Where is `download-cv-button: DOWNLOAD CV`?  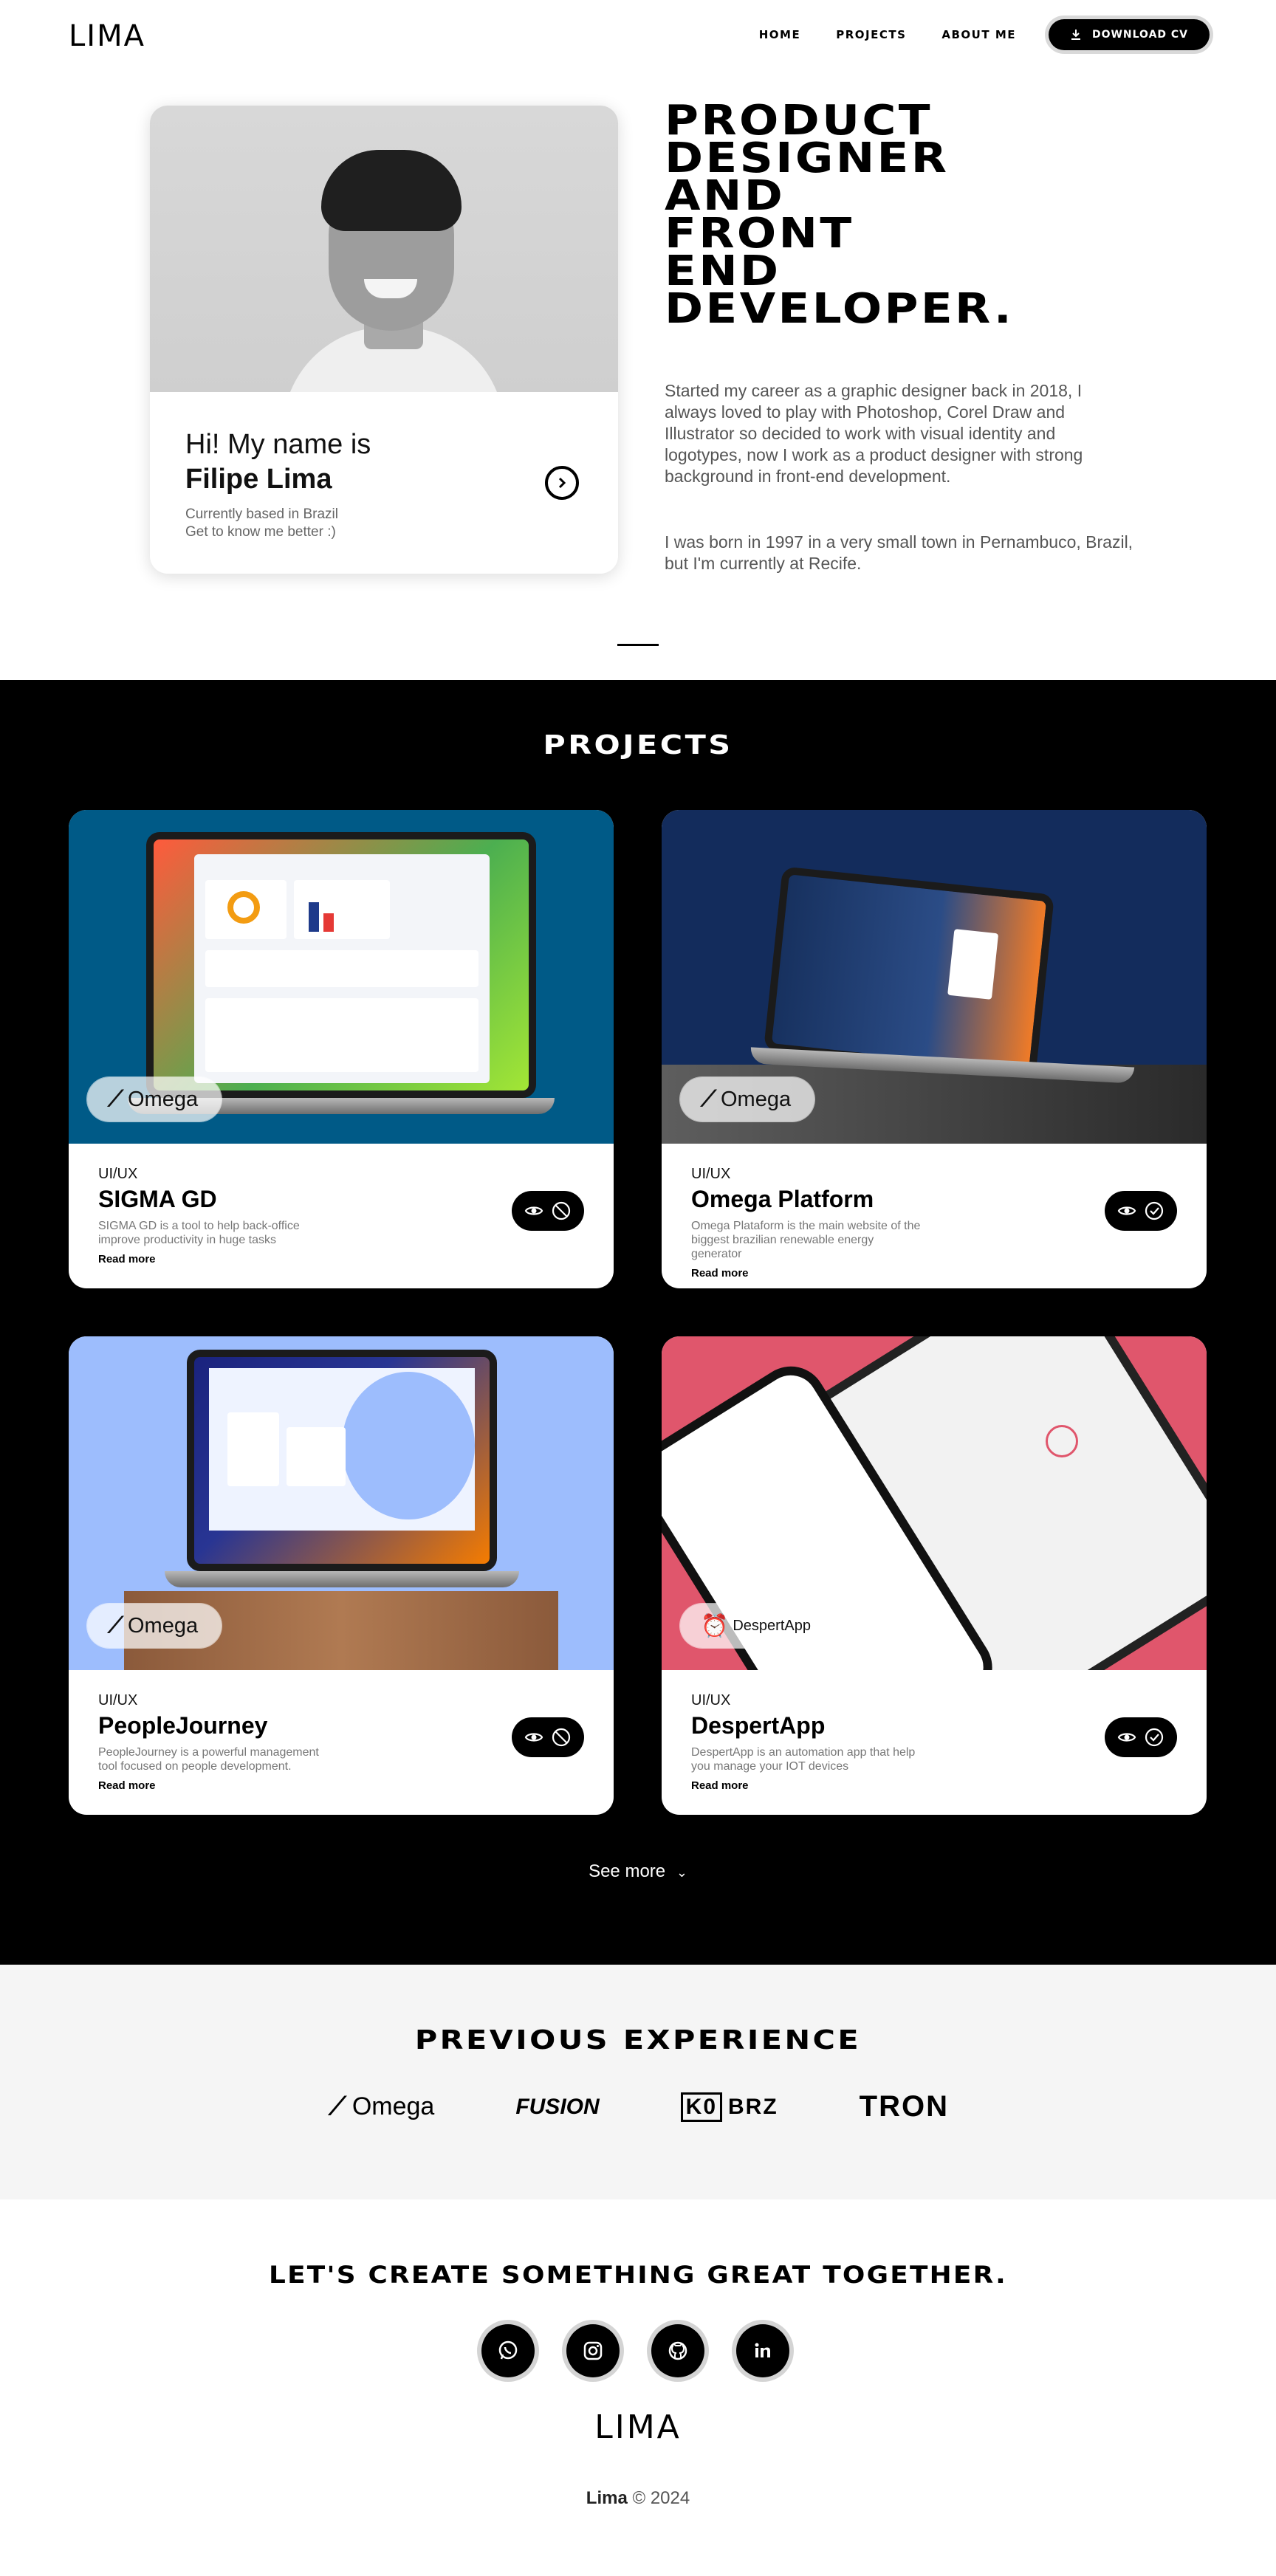
download-cv-button: DOWNLOAD CV is located at coordinates (1129, 34).